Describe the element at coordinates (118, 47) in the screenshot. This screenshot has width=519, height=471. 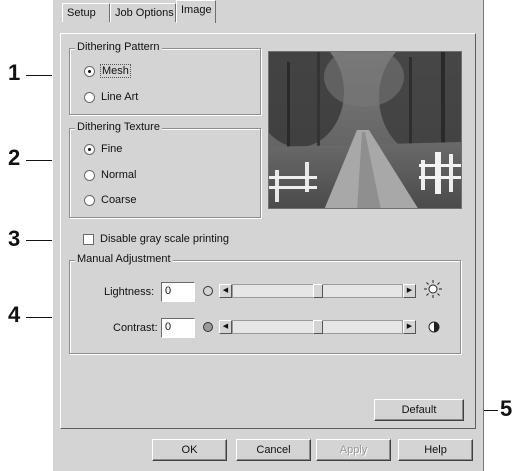
I see `dithering-pattern-title: Dithering Pattern` at that location.